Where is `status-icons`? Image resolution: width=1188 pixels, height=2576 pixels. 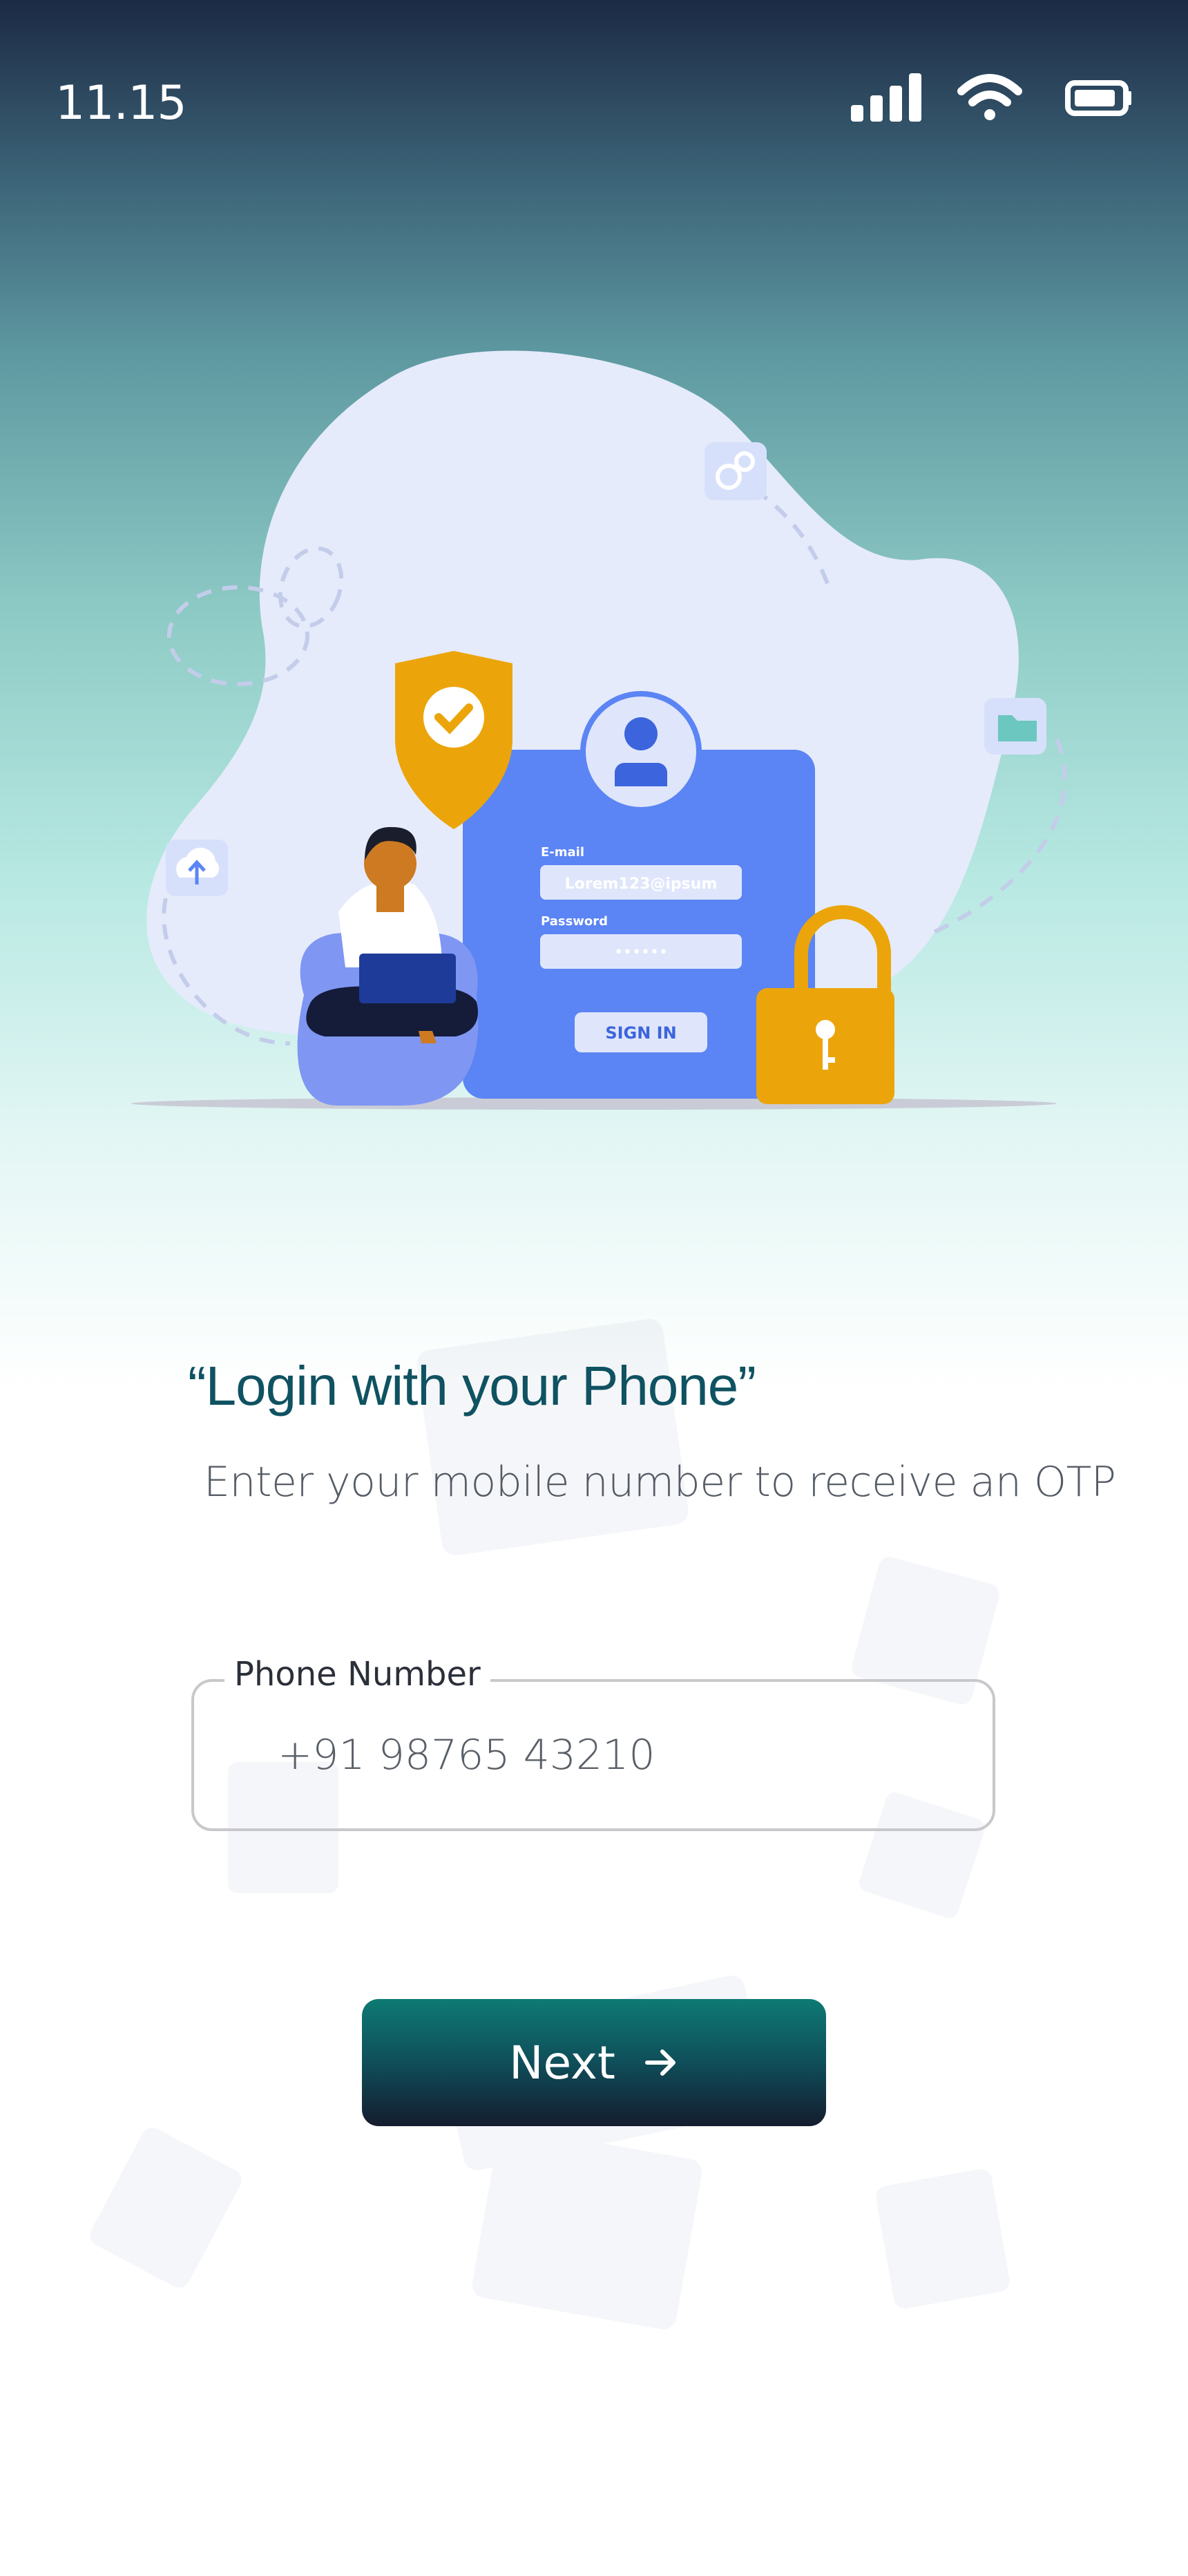 status-icons is located at coordinates (991, 97).